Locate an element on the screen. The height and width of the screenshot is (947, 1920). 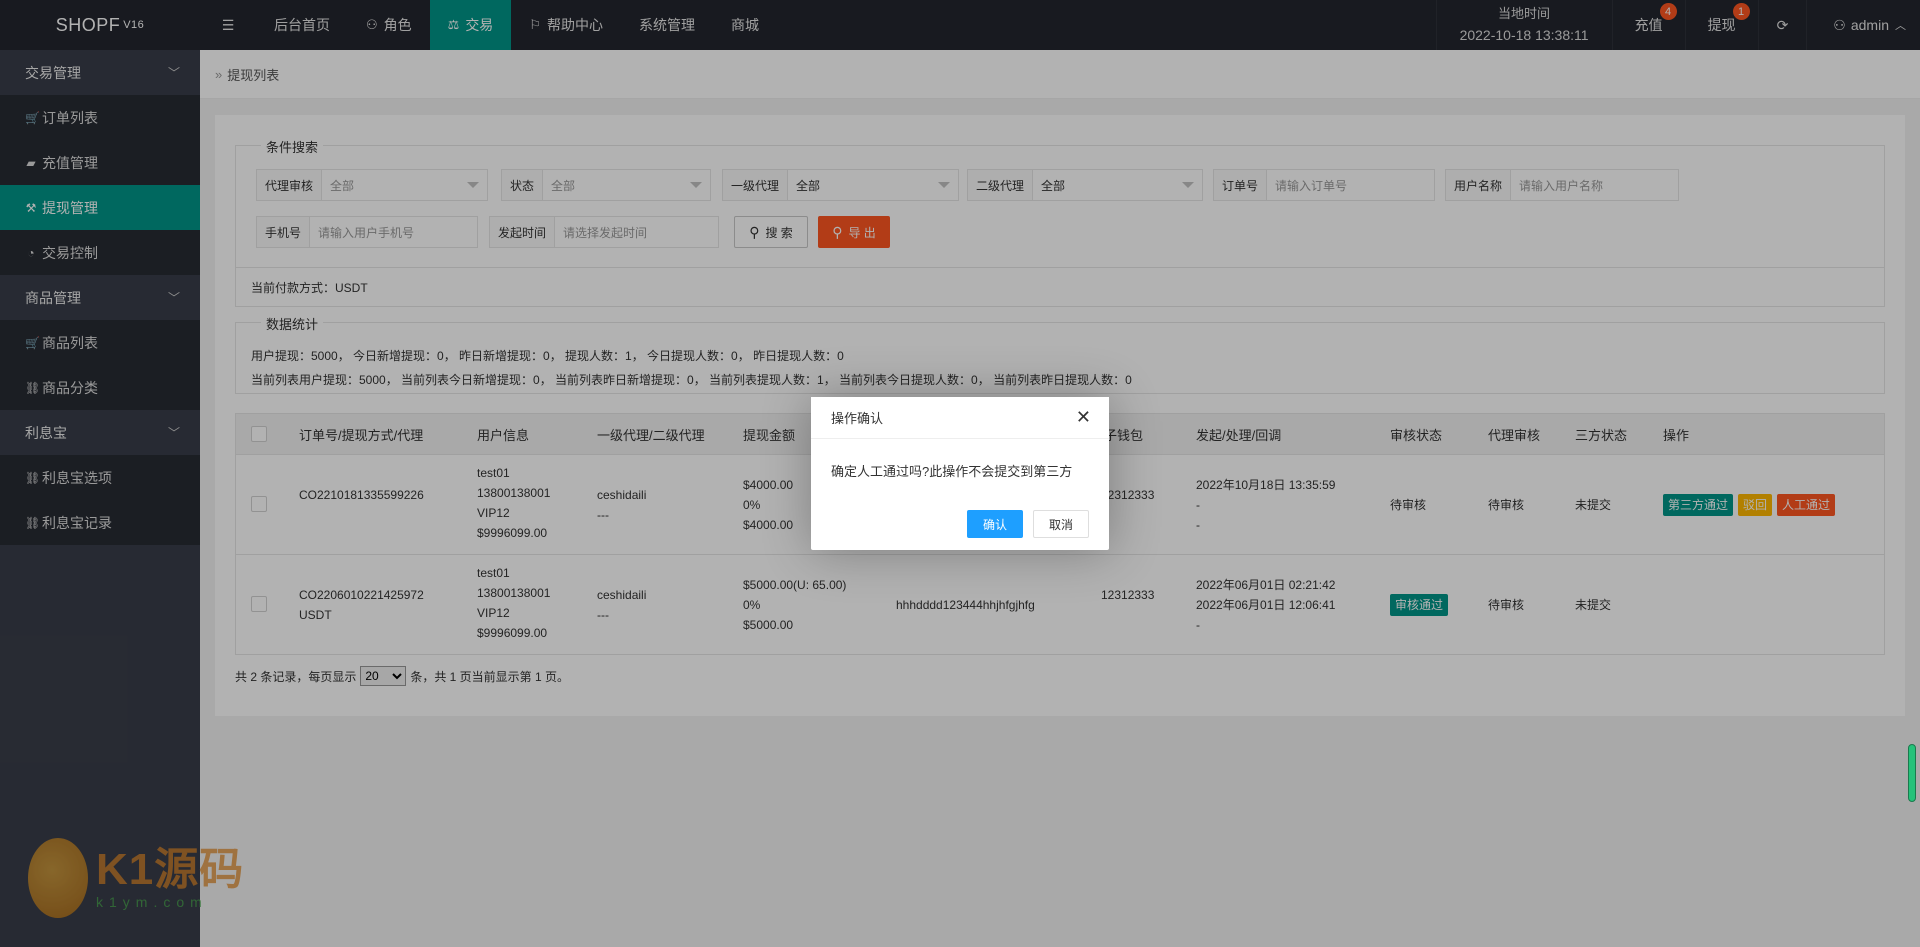
confirm-dialog: 操作确认 ✕ 确定人工通过吗?此操作不会提交到第三方 确认 取消 is located at coordinates (960, 473).